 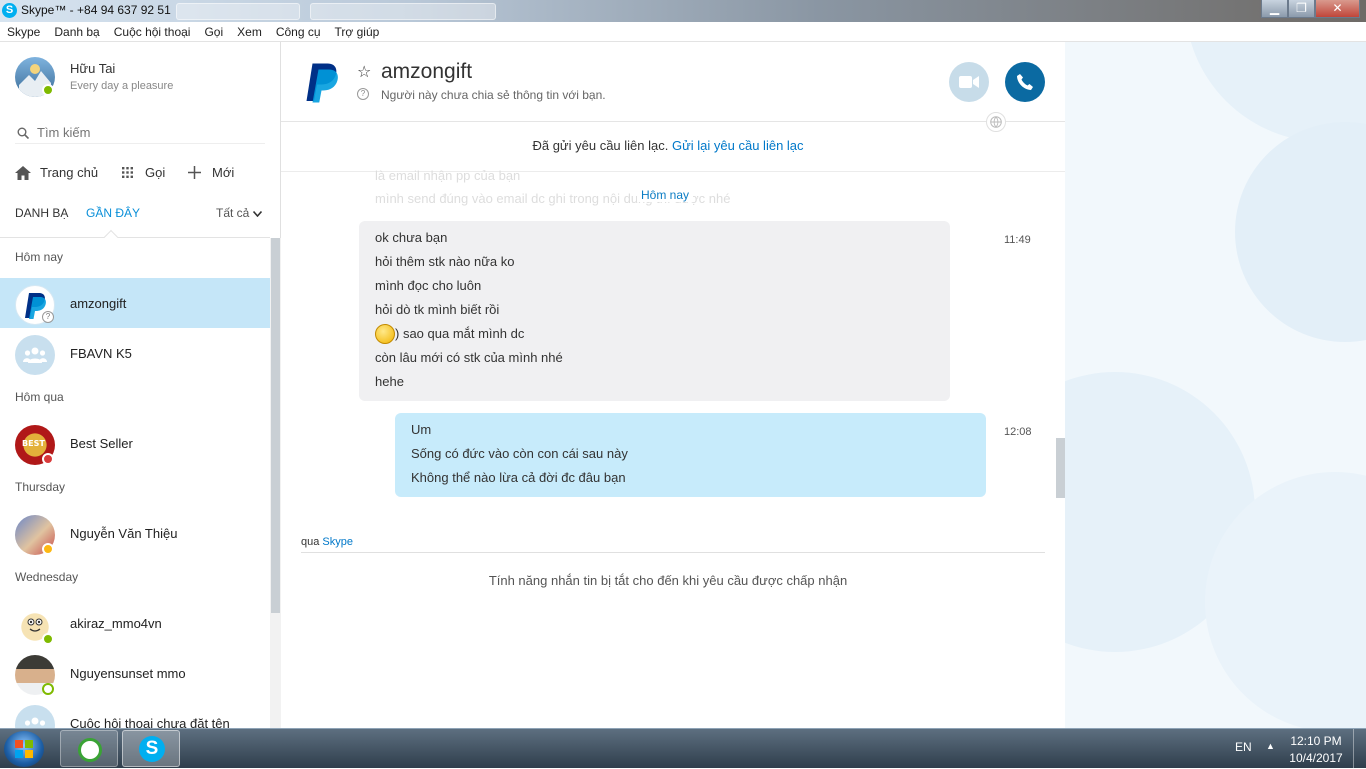 I want to click on window-title: Skype™ - +84 94 637 92 51, so click(x=96, y=10).